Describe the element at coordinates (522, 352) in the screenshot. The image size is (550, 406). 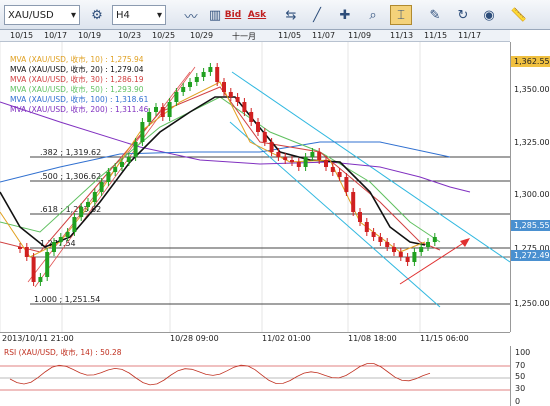
I see `rsi-tick-label: 100` at that location.